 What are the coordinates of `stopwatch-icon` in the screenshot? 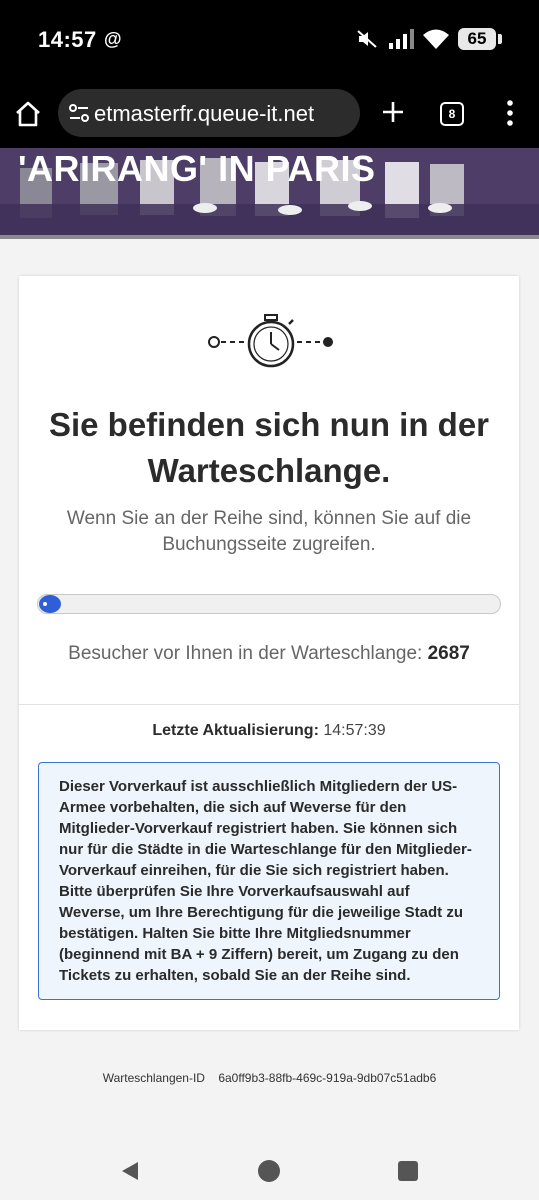 It's located at (270, 341).